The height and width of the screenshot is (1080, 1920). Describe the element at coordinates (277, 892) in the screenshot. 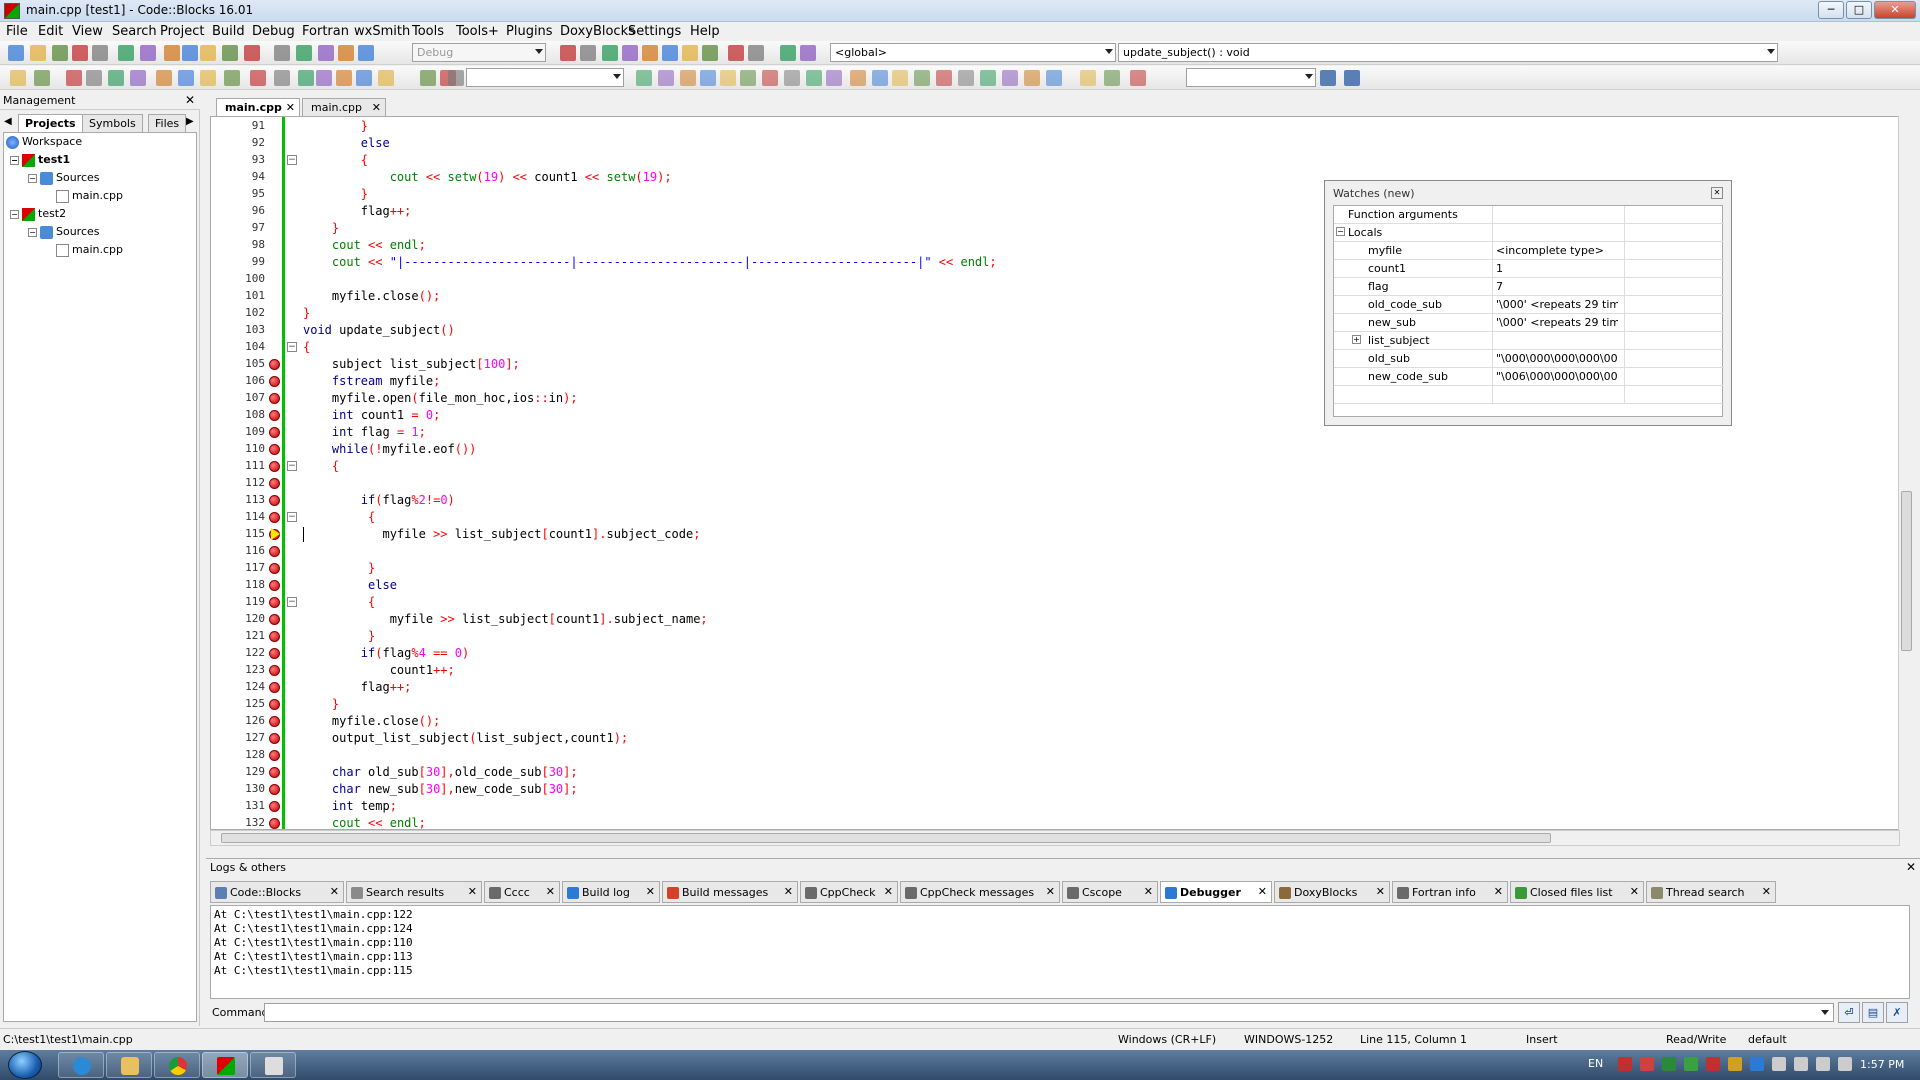

I see `log-tab-code-blocks: Code::Blocks ✕` at that location.